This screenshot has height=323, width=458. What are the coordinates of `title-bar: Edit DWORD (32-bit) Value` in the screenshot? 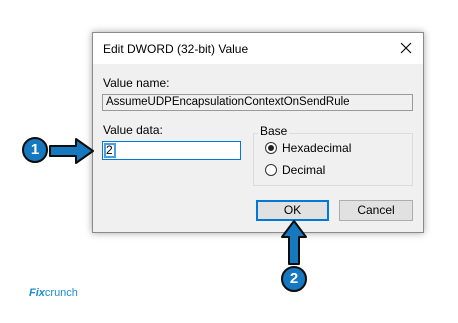 It's located at (258, 48).